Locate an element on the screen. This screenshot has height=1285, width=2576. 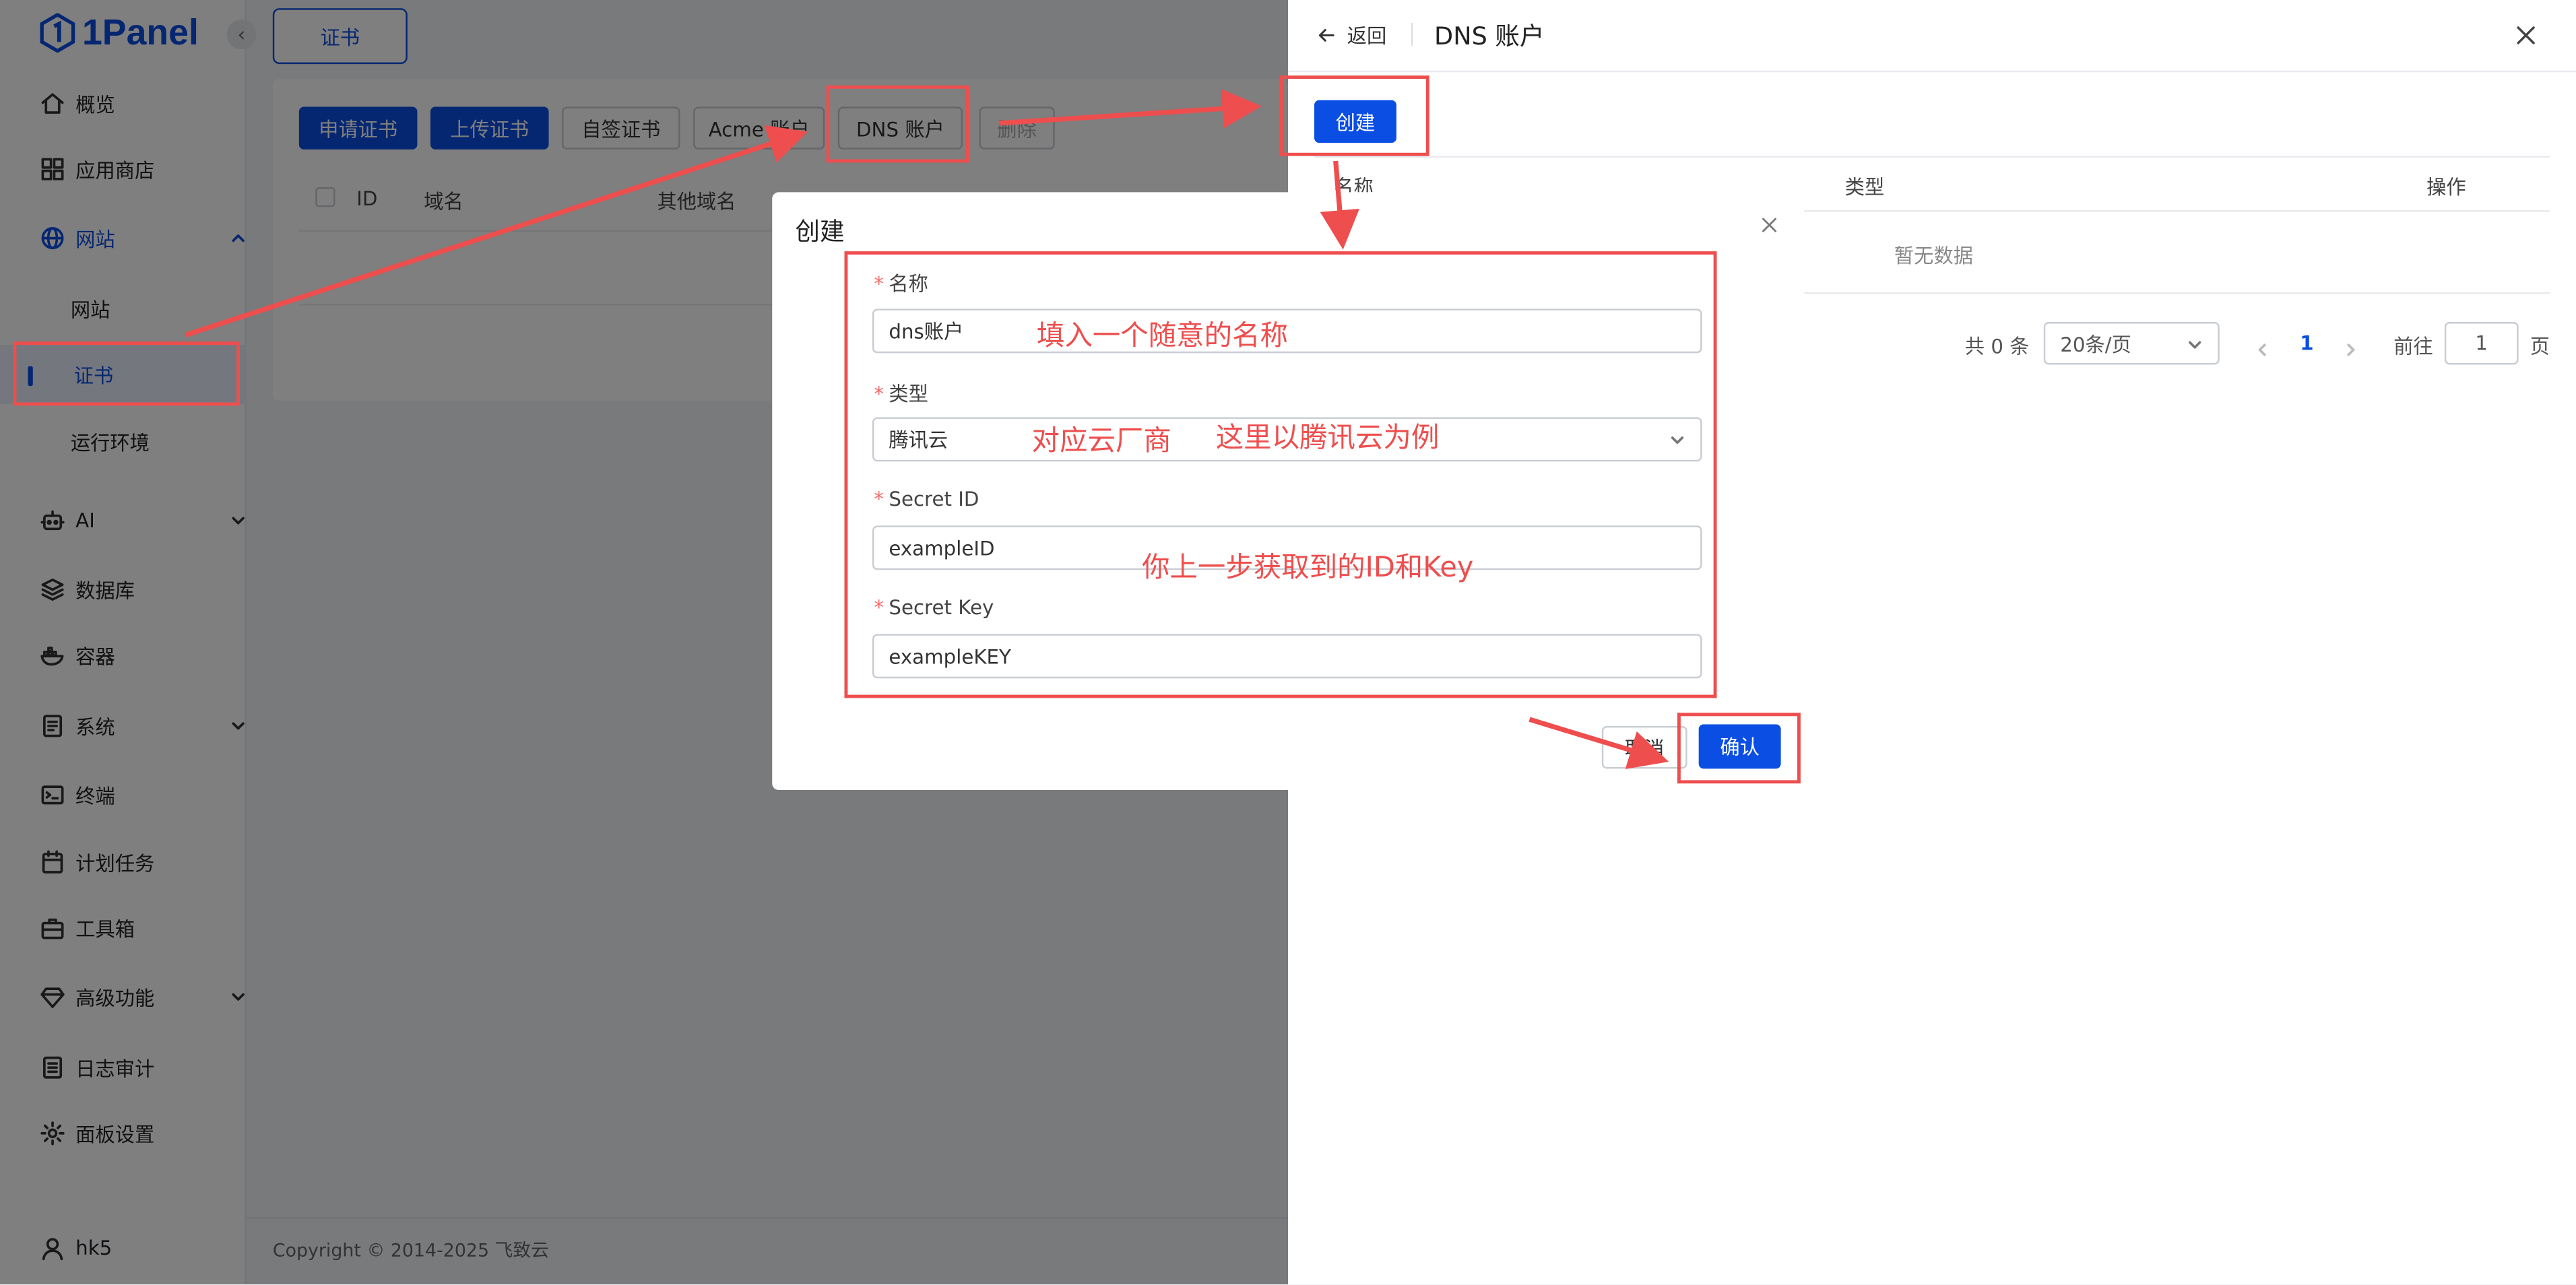
arrow-to-create is located at coordinates (1130, 109).